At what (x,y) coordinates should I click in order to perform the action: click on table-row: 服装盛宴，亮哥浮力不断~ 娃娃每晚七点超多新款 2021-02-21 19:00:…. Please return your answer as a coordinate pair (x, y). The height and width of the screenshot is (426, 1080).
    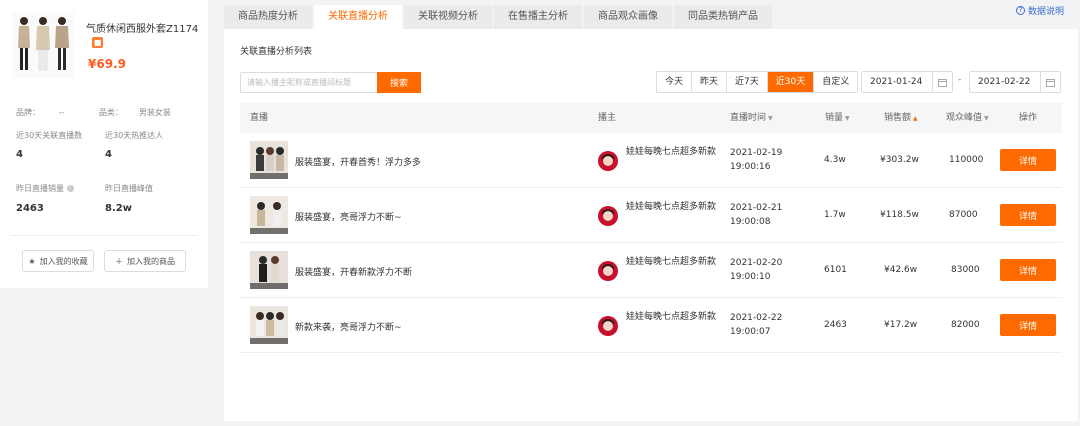
    Looking at the image, I should click on (651, 215).